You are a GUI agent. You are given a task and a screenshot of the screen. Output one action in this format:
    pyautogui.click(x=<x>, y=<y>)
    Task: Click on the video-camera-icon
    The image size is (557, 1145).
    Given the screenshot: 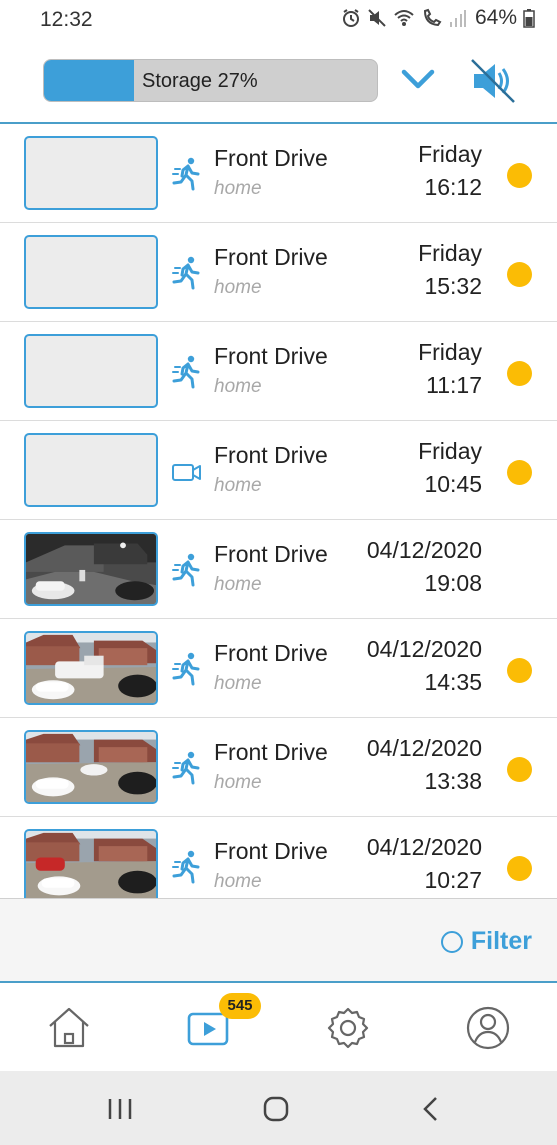 What is the action you would take?
    pyautogui.click(x=187, y=471)
    